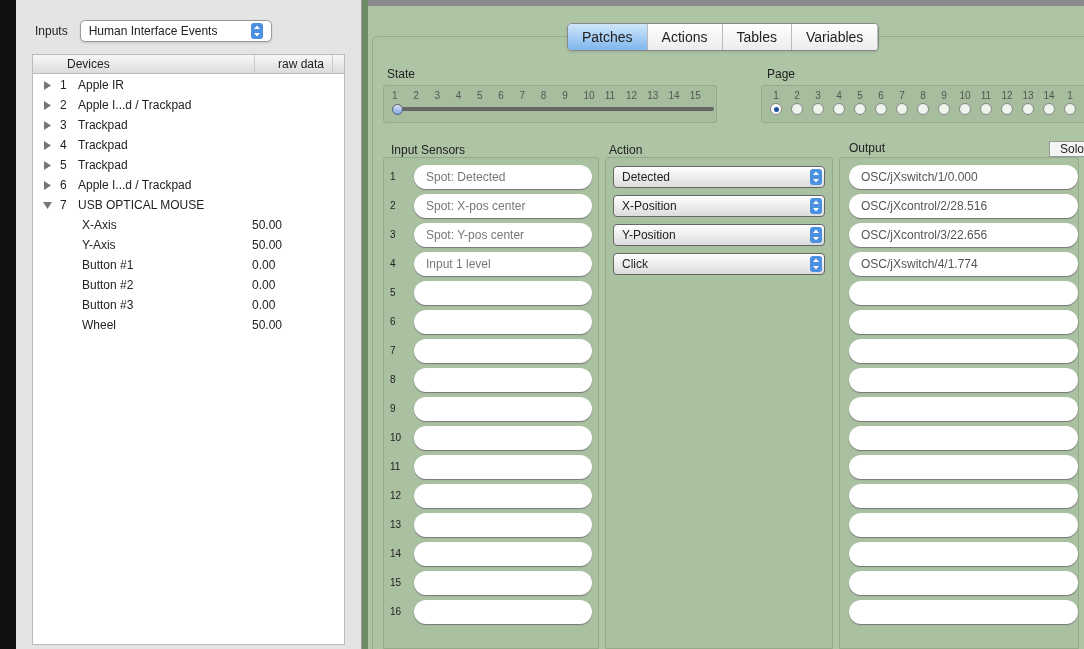 The image size is (1084, 649). I want to click on sensor-text: Spot: Detected, so click(466, 177).